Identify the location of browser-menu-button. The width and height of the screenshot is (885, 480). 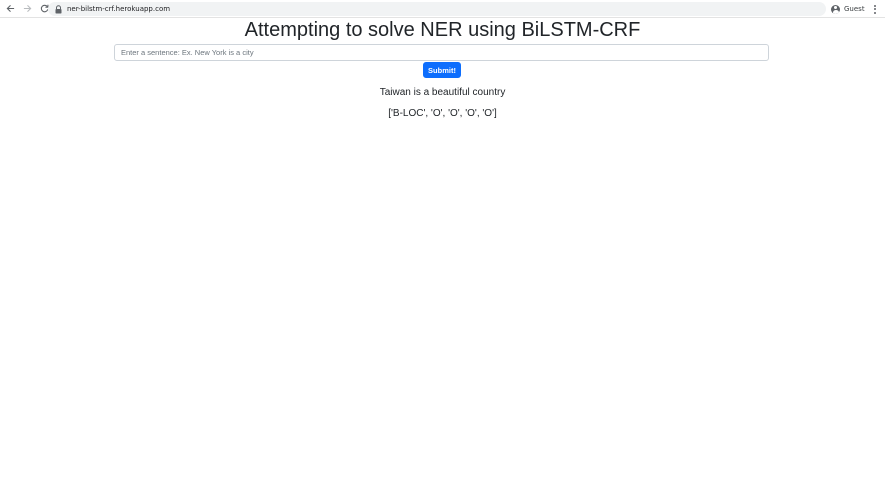
(875, 9).